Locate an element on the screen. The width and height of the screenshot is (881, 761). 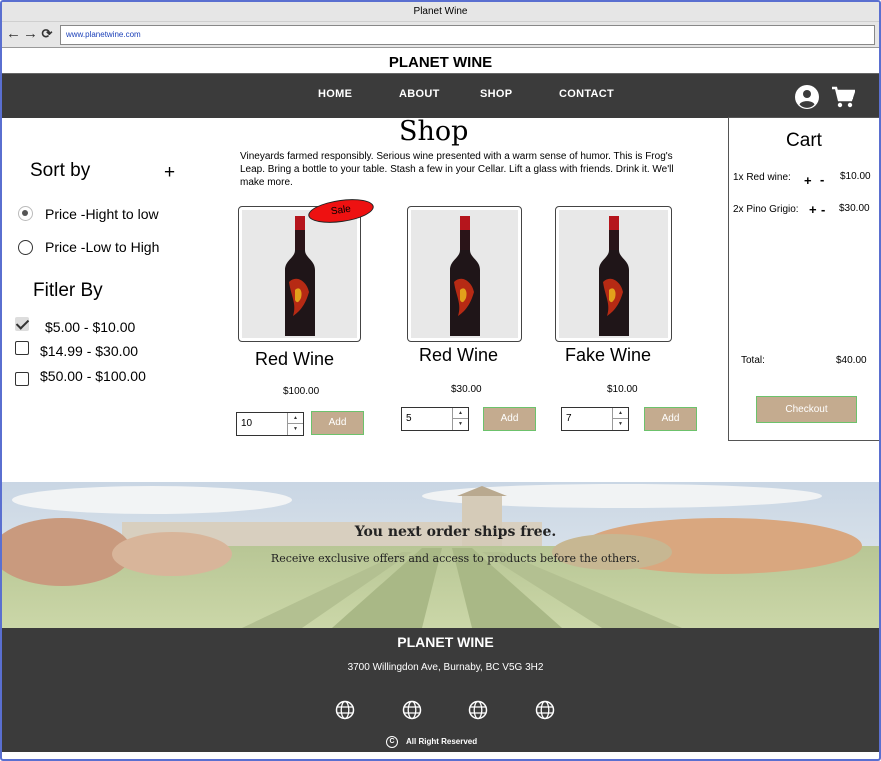
checkout-button: Checkout is located at coordinates (806, 409).